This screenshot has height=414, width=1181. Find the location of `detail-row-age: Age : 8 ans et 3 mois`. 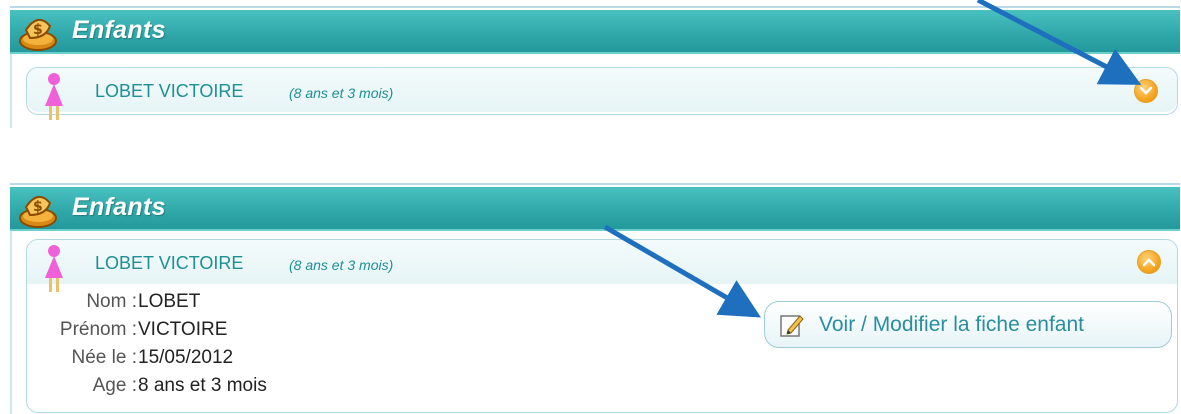

detail-row-age: Age : 8 ans et 3 mois is located at coordinates (197, 387).